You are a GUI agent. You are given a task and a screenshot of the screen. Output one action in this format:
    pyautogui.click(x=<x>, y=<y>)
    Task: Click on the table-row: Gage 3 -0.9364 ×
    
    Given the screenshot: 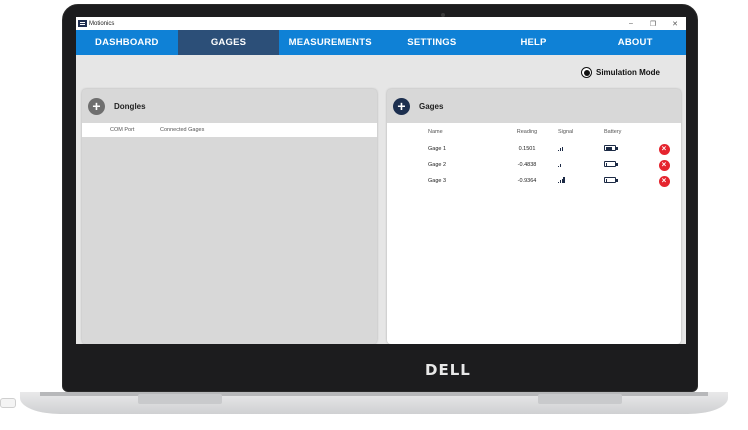 What is the action you would take?
    pyautogui.click(x=534, y=181)
    